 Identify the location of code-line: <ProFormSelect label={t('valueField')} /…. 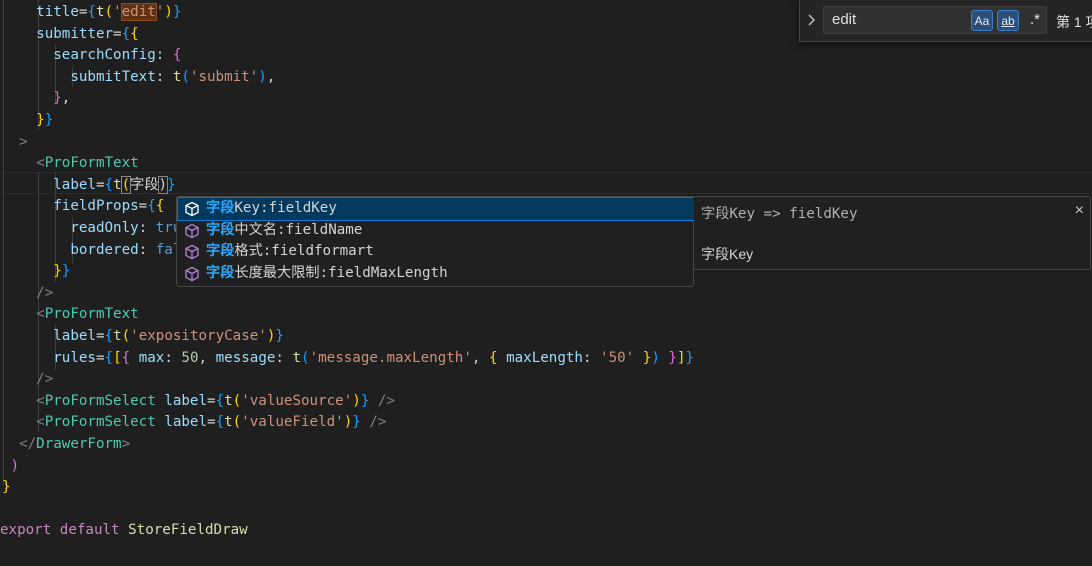
(194, 423).